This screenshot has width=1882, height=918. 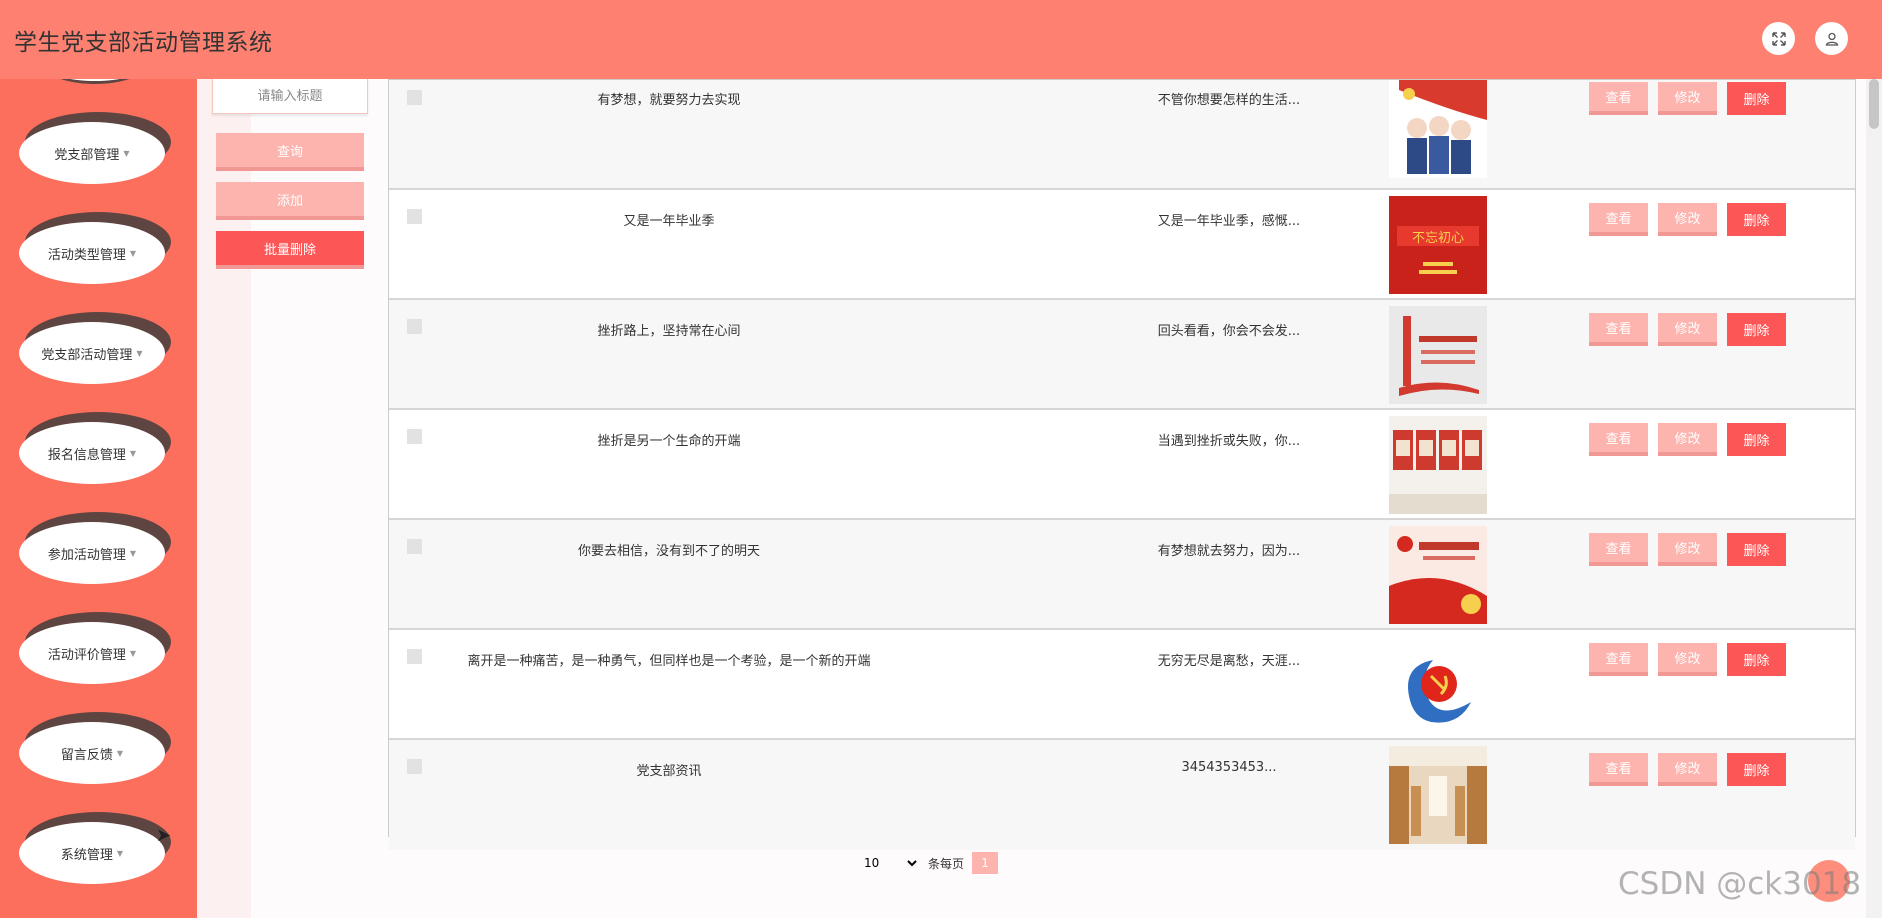 I want to click on row-title: 又是一年毕业季, so click(x=669, y=221).